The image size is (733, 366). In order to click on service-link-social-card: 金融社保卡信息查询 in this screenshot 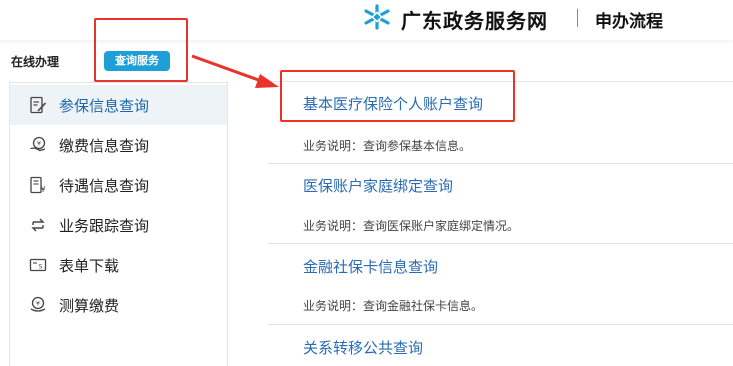, I will do `click(370, 266)`.